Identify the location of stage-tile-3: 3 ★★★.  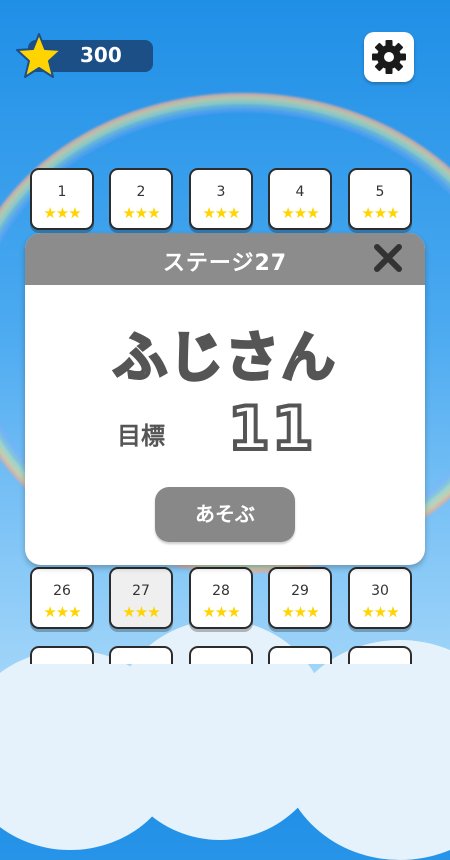
(221, 199).